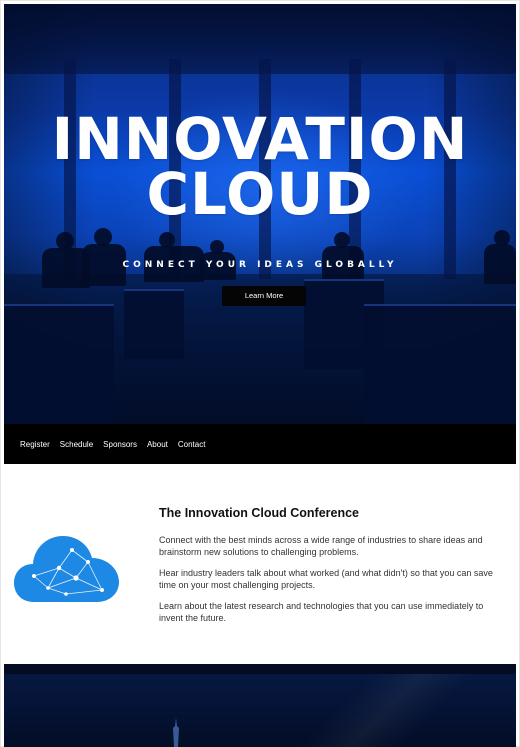  Describe the element at coordinates (260, 705) in the screenshot. I see `secondary-hero-band` at that location.